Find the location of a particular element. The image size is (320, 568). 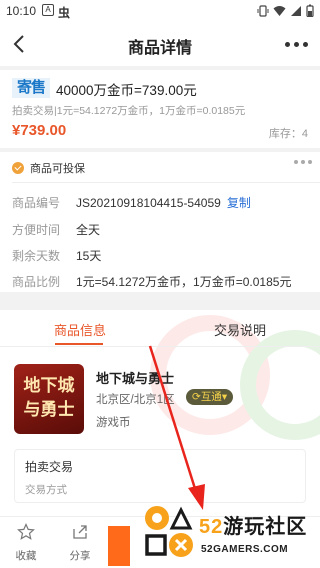

copy-button: 复制 is located at coordinates (239, 203).